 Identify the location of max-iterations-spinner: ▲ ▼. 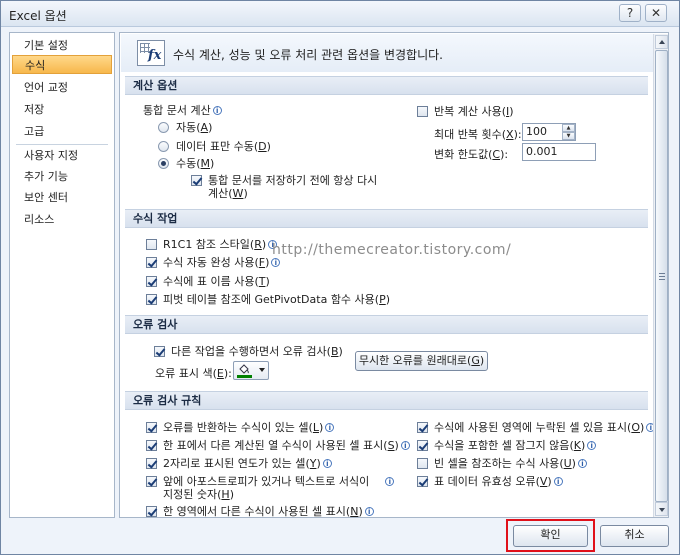
(568, 132).